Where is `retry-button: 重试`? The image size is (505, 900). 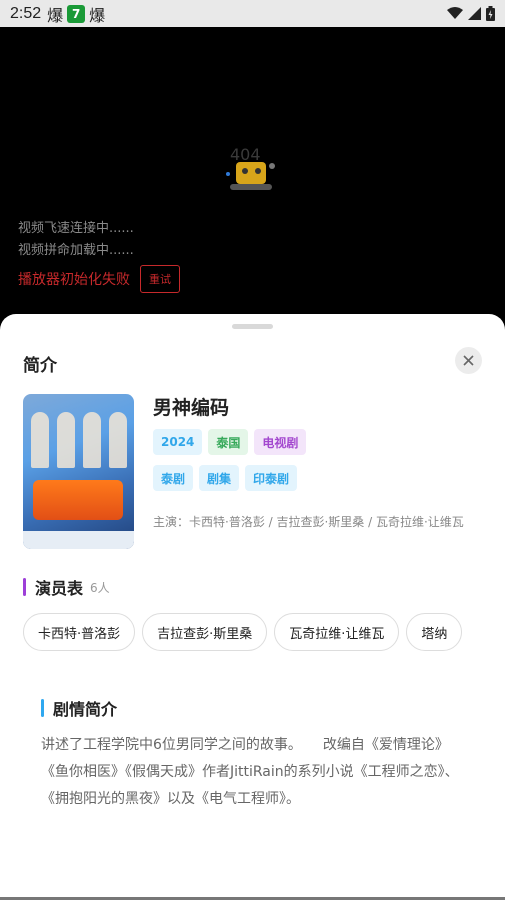 retry-button: 重试 is located at coordinates (160, 279).